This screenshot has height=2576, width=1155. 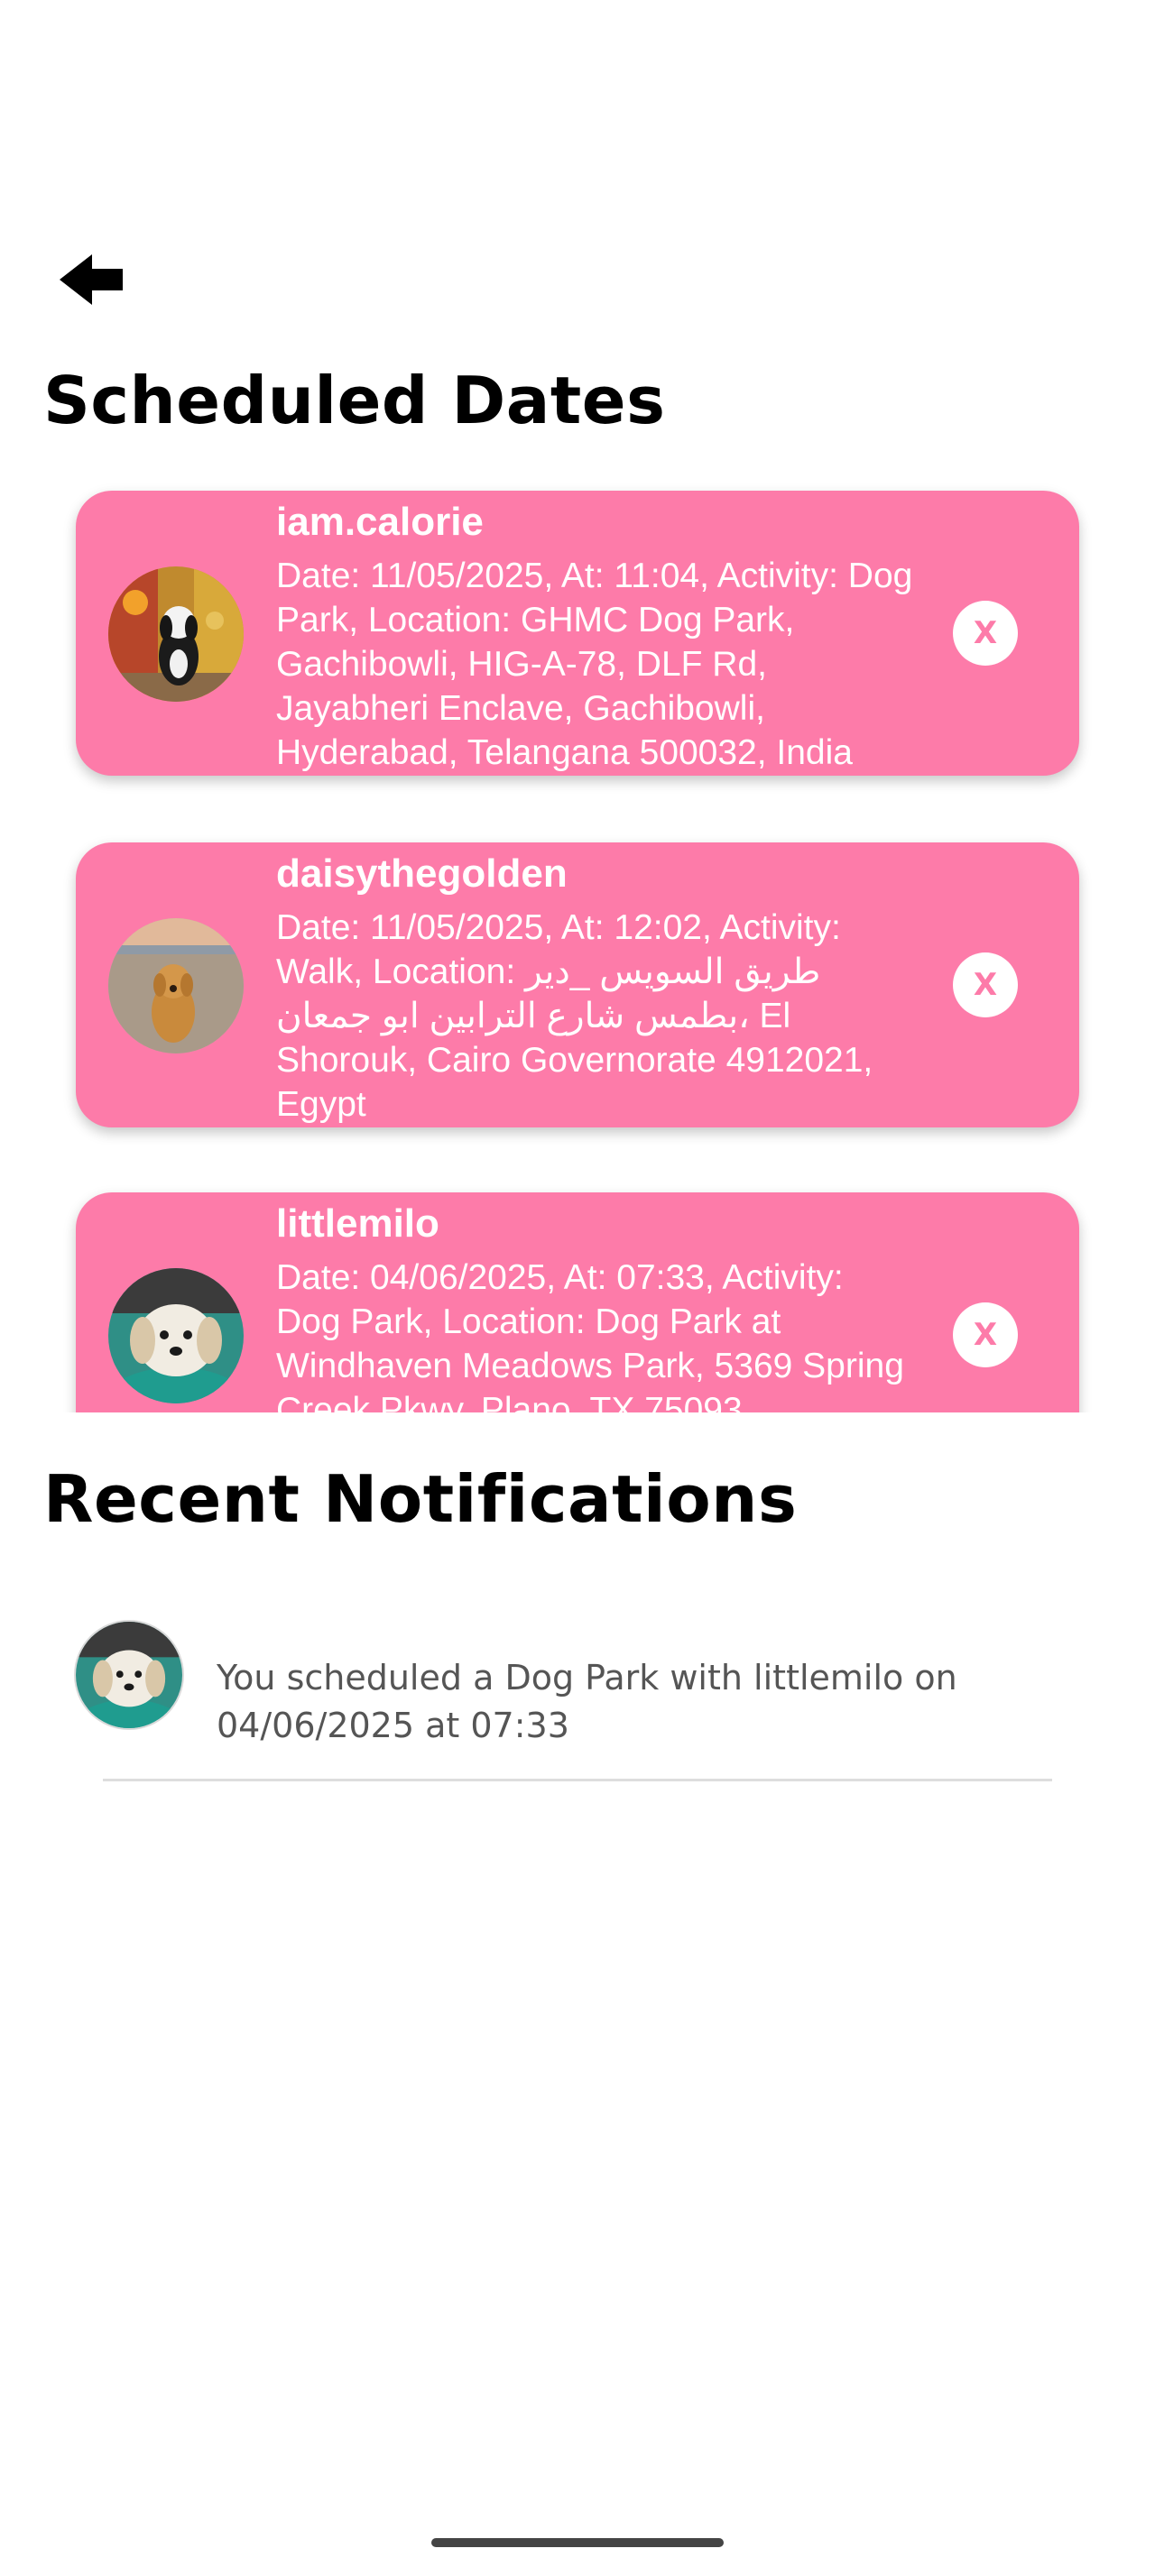 What do you see at coordinates (577, 2542) in the screenshot?
I see `home-indicator` at bounding box center [577, 2542].